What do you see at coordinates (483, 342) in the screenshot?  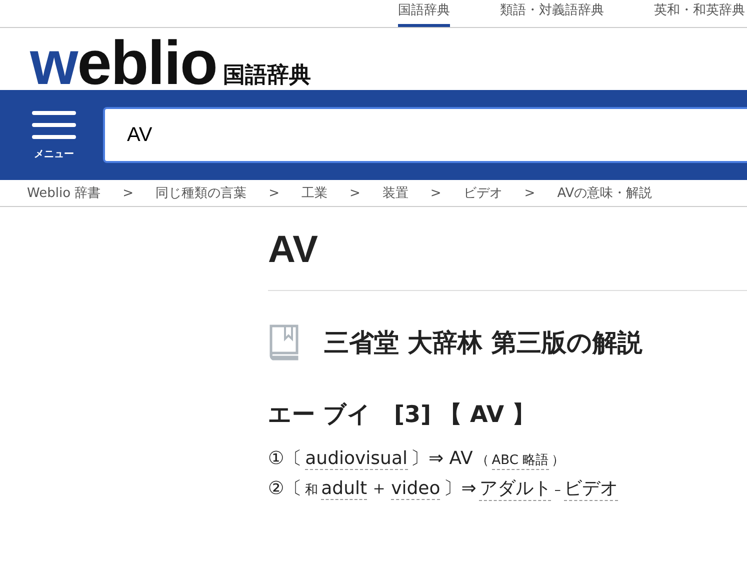 I see `source-heading: 三省堂 大辞林 第三版の解説` at bounding box center [483, 342].